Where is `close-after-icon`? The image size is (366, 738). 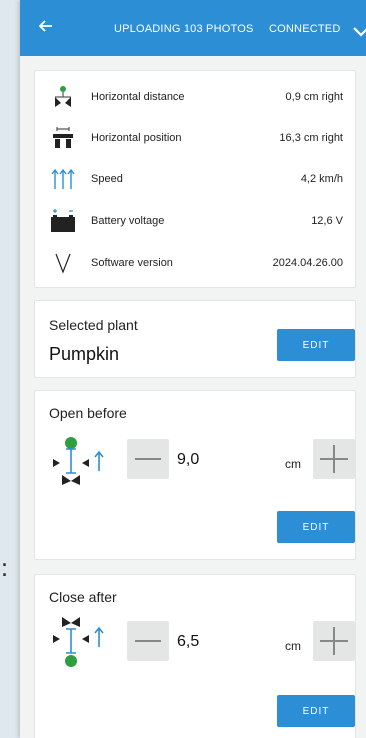
close-after-icon is located at coordinates (78, 642).